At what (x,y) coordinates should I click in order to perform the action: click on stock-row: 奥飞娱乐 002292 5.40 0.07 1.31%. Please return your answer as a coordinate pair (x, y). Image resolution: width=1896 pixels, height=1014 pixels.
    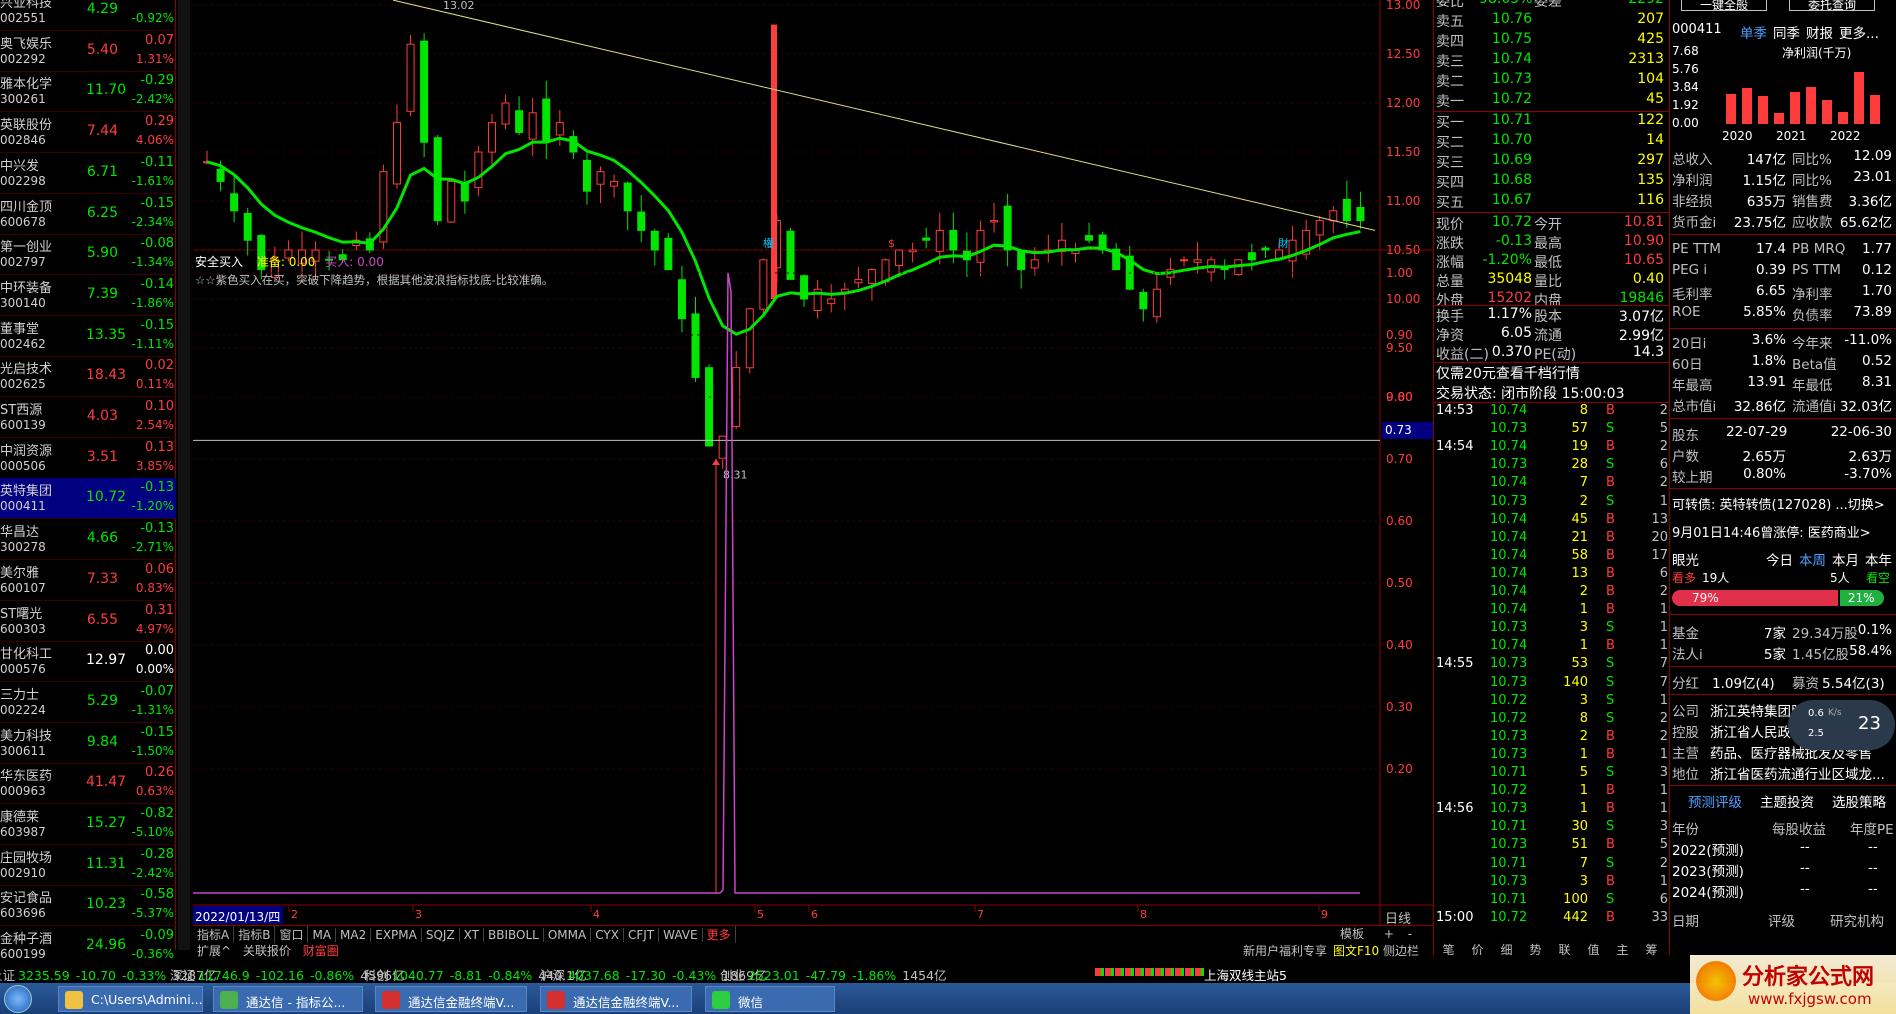
    Looking at the image, I should click on (88, 51).